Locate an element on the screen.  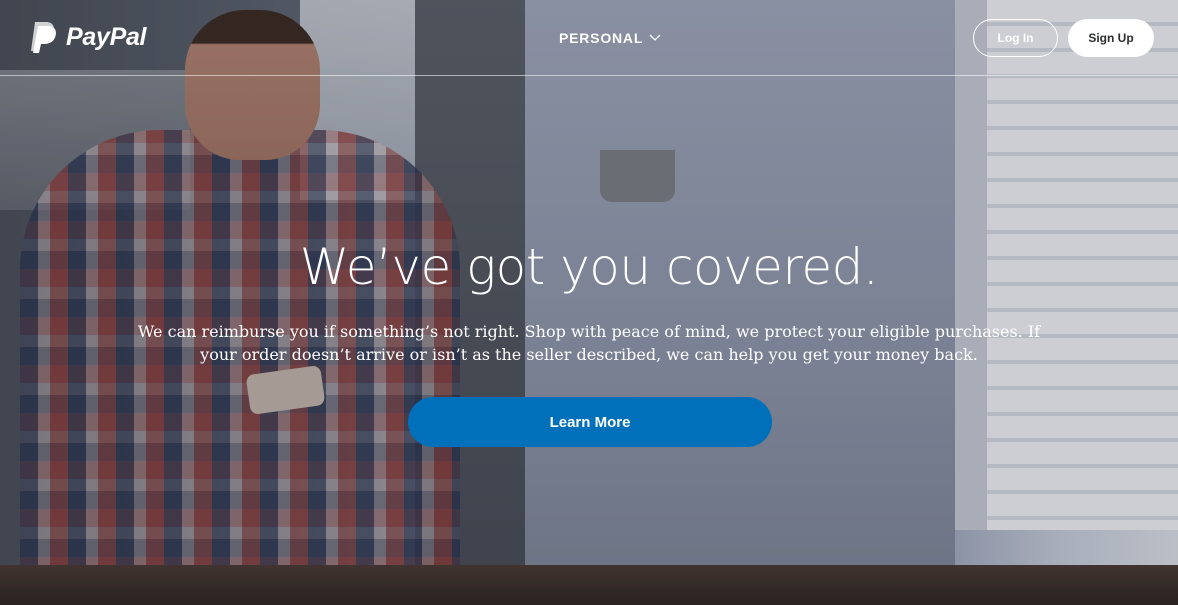
login-button: Log In is located at coordinates (1015, 38).